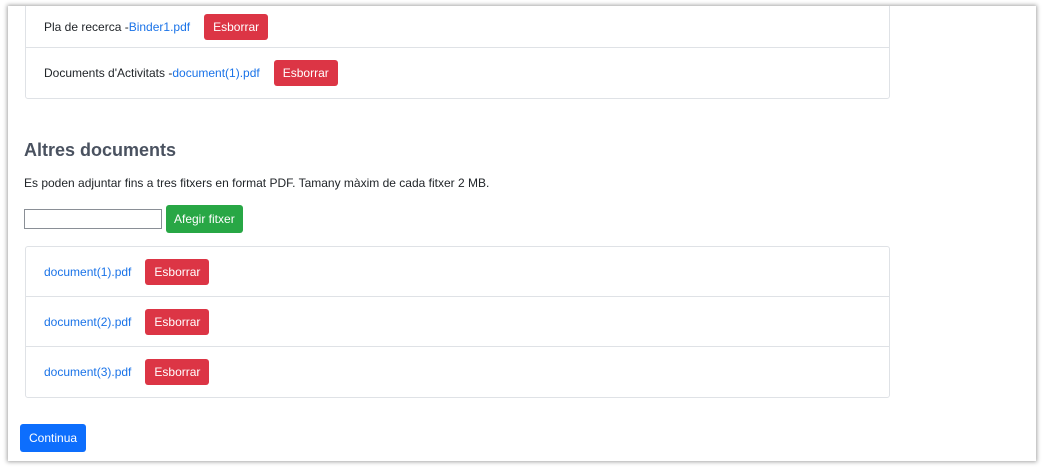  I want to click on upload-row: Afegir fitxer, so click(133, 219).